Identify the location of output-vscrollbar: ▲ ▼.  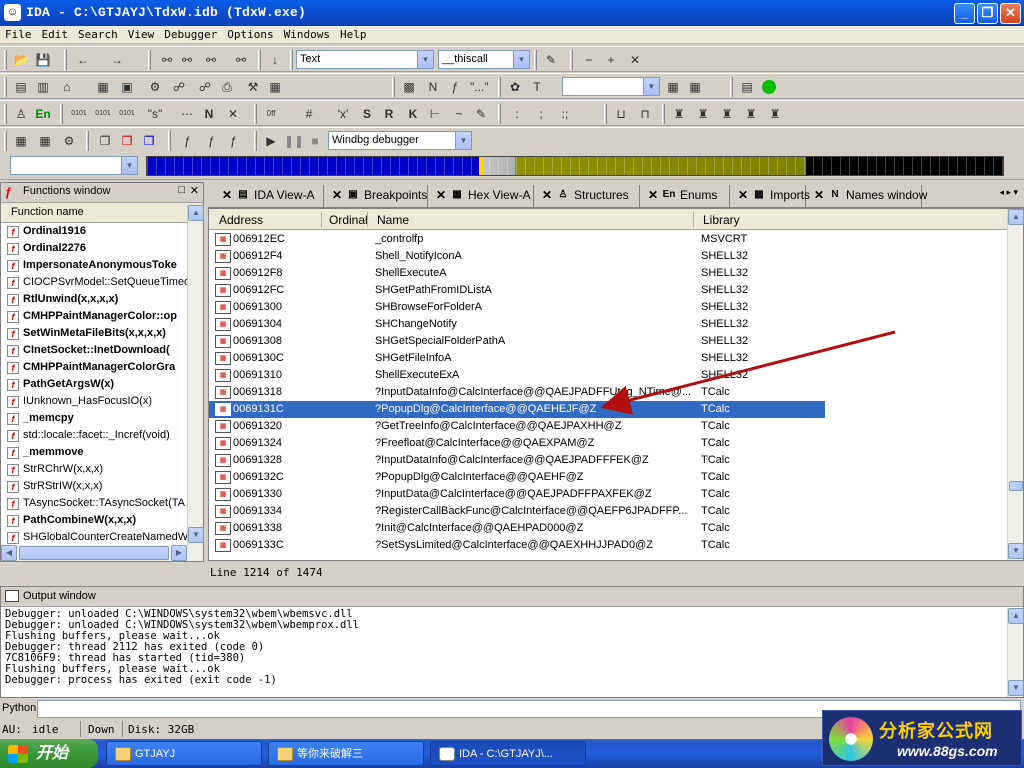
(1015, 652).